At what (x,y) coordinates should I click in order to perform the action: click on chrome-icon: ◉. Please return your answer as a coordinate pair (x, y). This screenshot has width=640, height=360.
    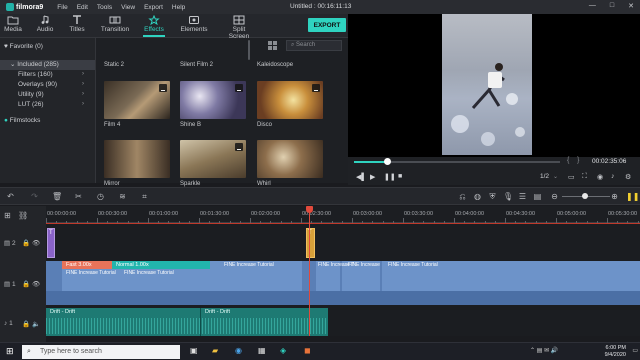
    Looking at the image, I should click on (238, 350).